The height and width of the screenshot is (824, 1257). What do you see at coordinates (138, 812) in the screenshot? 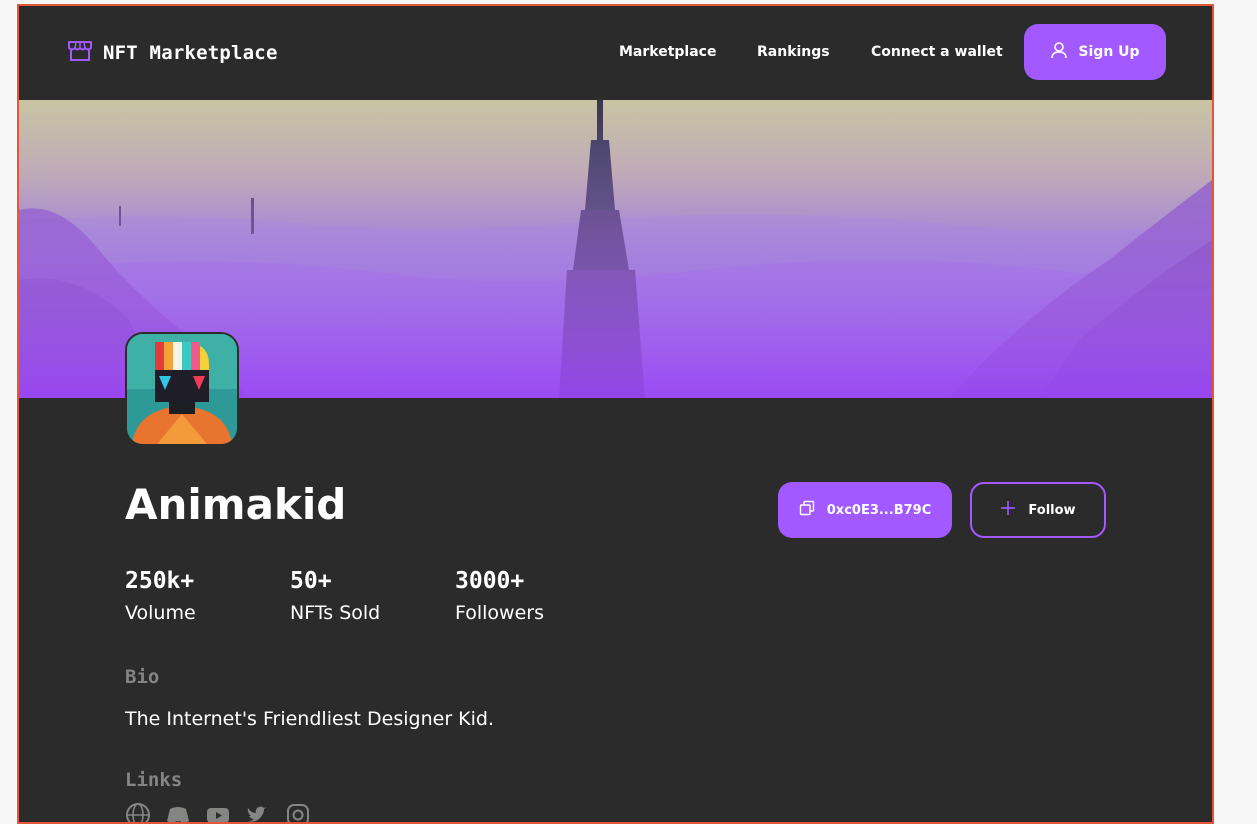
I see `globe-icon` at bounding box center [138, 812].